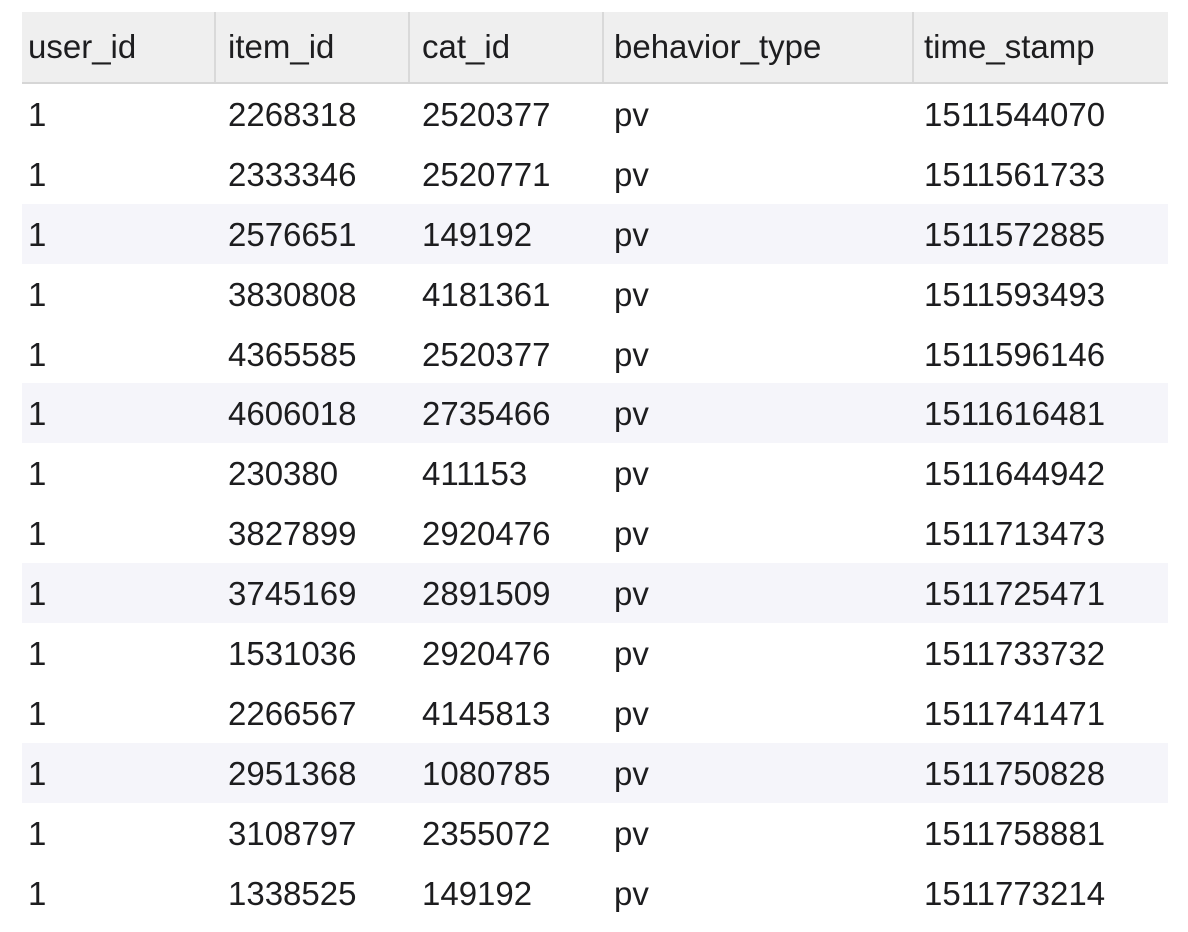 This screenshot has width=1188, height=932. What do you see at coordinates (292, 773) in the screenshot?
I see `cell-item-id: 2951368` at bounding box center [292, 773].